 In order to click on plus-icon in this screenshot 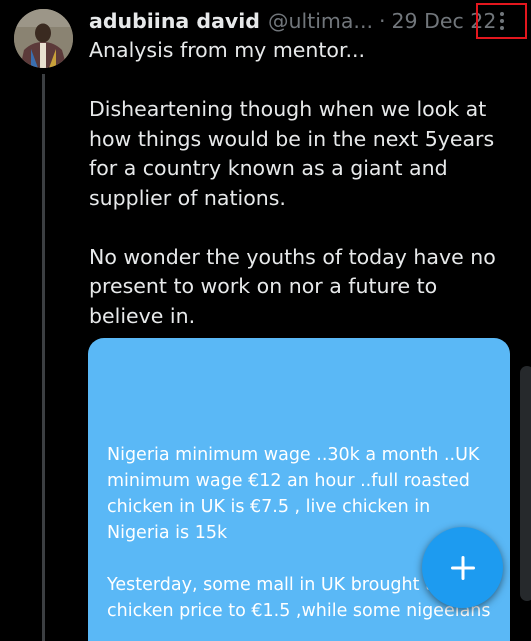, I will do `click(462, 567)`.